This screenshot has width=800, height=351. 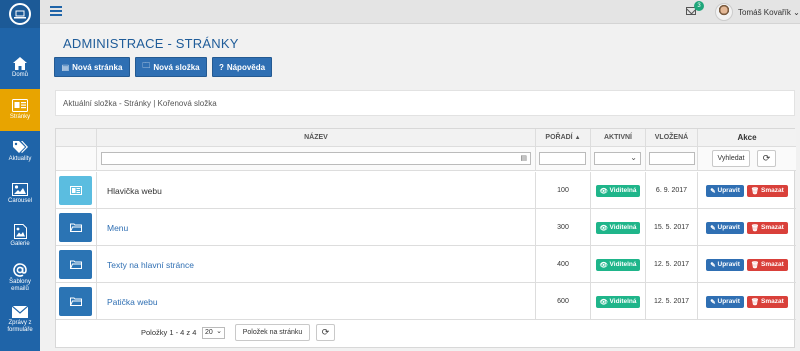 I want to click on page-size-select: 20 ⌄, so click(x=213, y=333).